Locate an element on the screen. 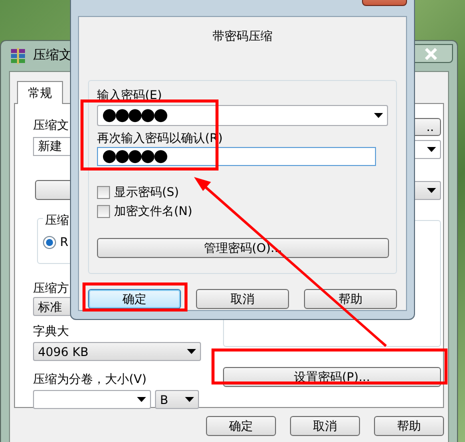  combo-value: 4096 KB is located at coordinates (63, 352).